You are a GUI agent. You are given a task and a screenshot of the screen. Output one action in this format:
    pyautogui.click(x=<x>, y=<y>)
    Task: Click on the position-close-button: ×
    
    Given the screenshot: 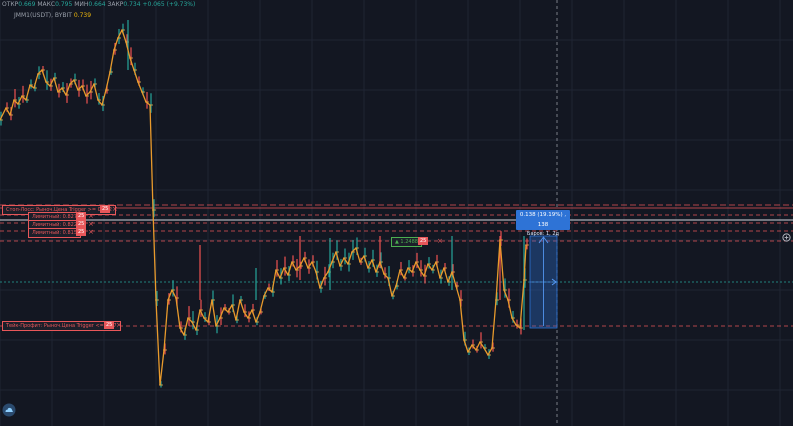 What is the action you would take?
    pyautogui.click(x=440, y=241)
    